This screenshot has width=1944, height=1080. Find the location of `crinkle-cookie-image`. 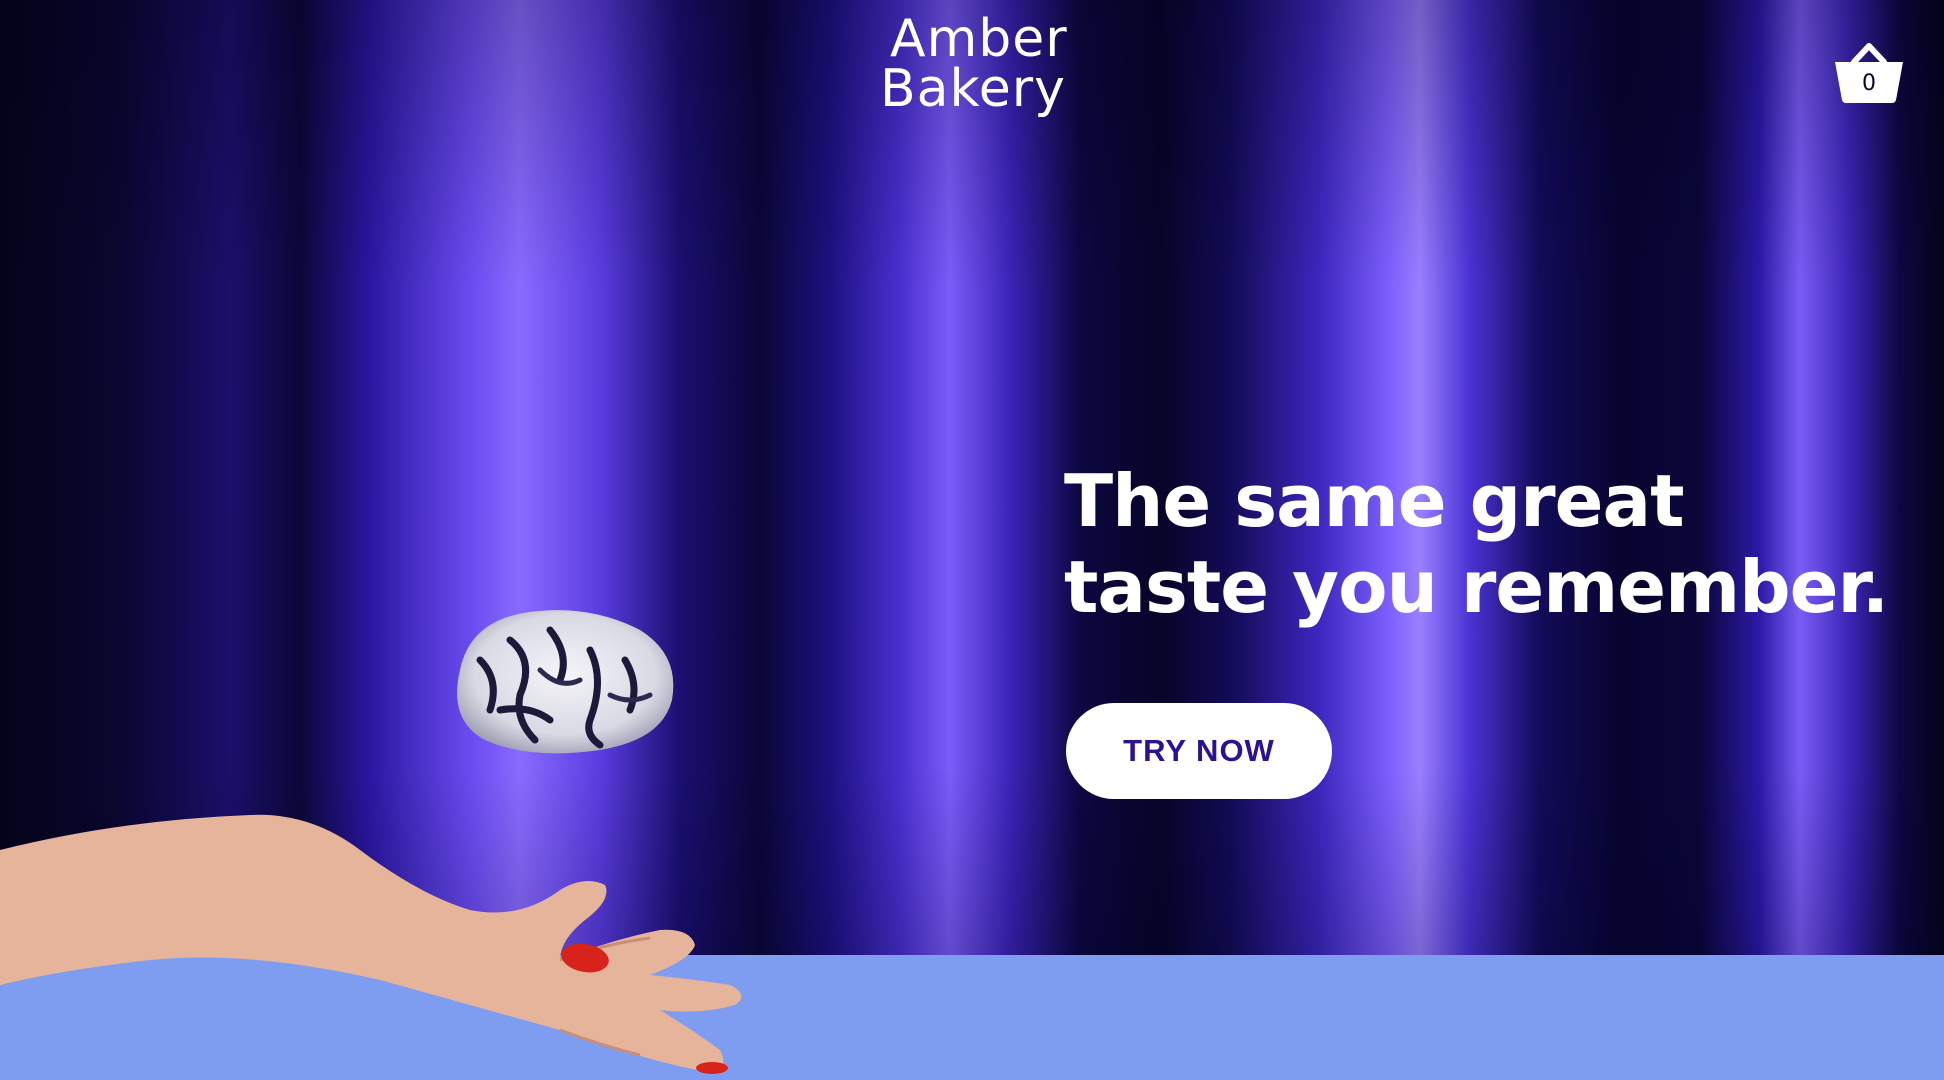

crinkle-cookie-image is located at coordinates (565, 682).